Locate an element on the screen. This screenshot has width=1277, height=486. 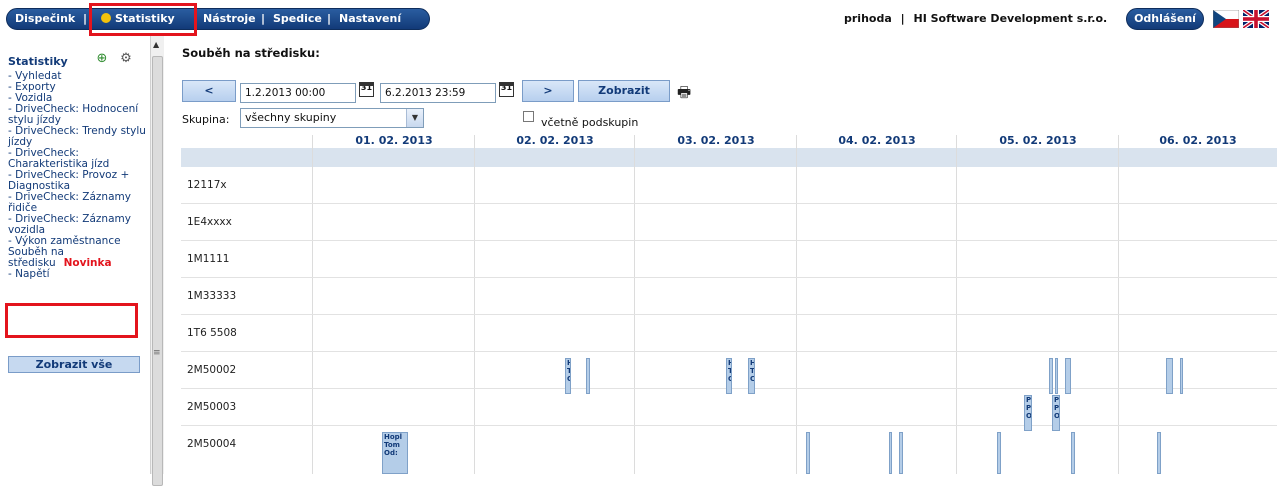
sidebar-item-drivecheck-zaznamy-ridice: - DriveCheck: Záznamy řidiče is located at coordinates (77, 203).